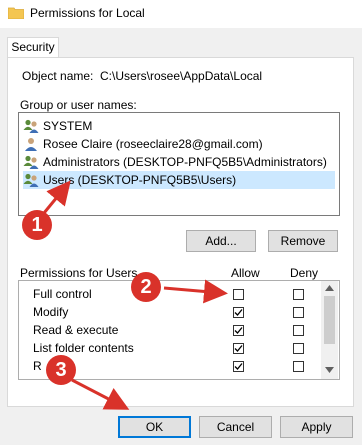  I want to click on callout-3: 3, so click(61, 370).